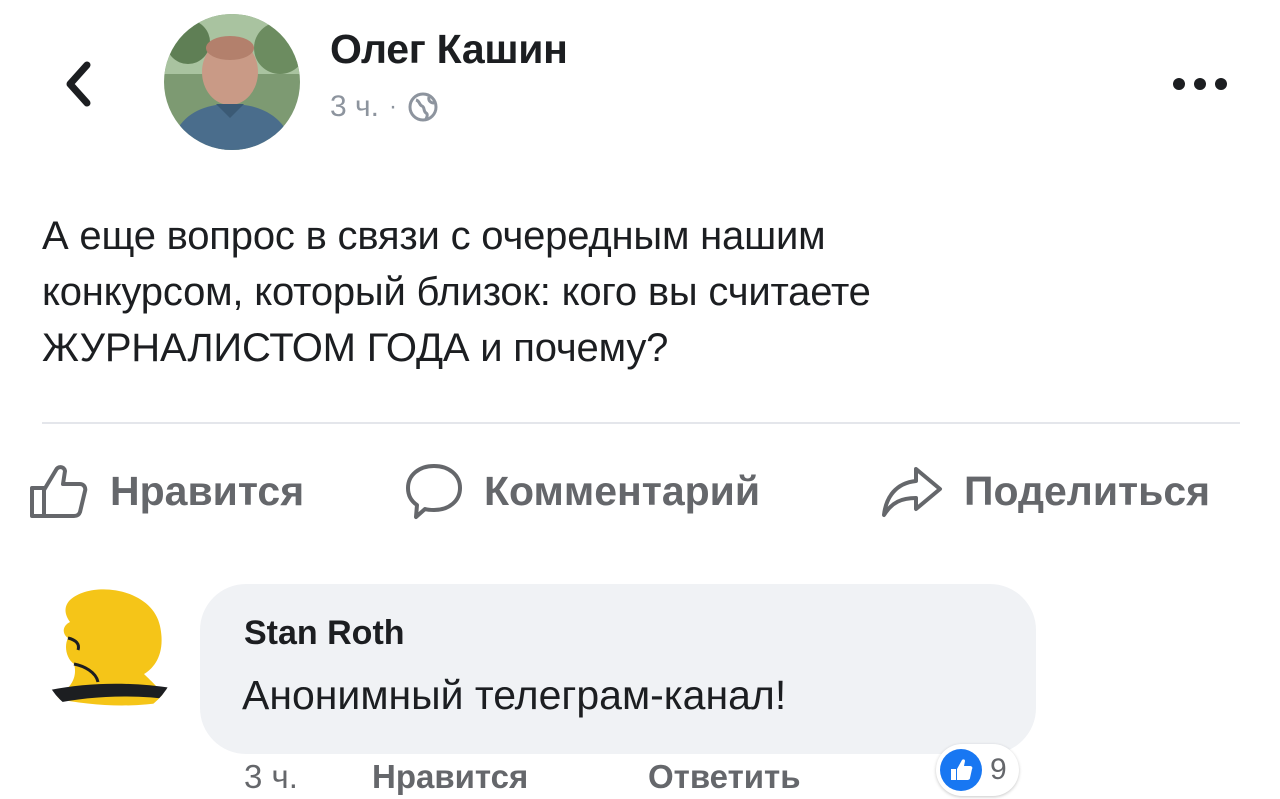 Image resolution: width=1280 pixels, height=799 pixels. What do you see at coordinates (59, 491) in the screenshot?
I see `thumbs-up-icon` at bounding box center [59, 491].